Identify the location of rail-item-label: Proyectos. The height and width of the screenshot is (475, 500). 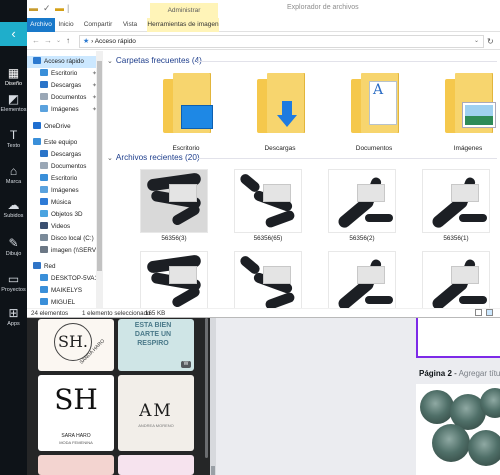
(13, 290).